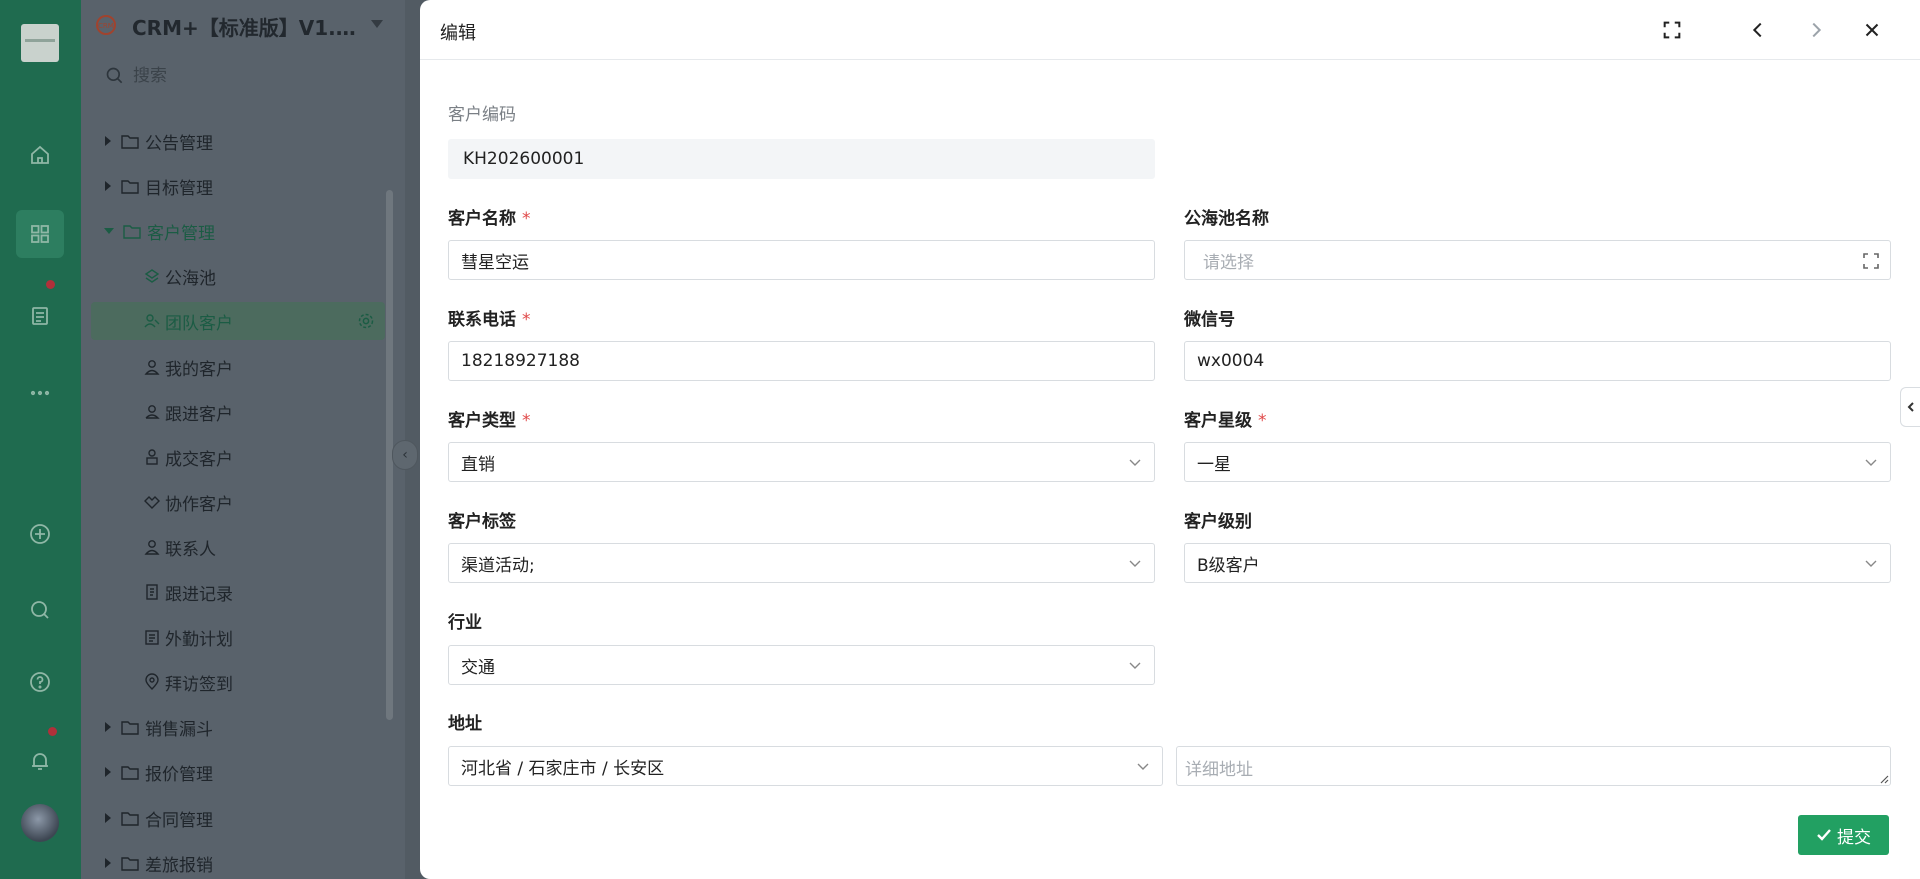 The image size is (1920, 879). What do you see at coordinates (238, 861) in the screenshot?
I see `tree-folder-item: 差旅报销` at bounding box center [238, 861].